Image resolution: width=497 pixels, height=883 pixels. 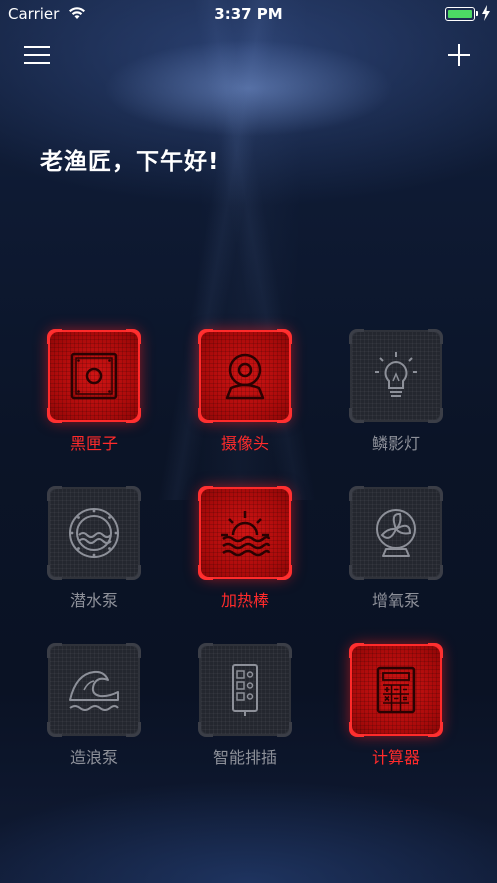 I want to click on light-bulb-icon, so click(x=396, y=374).